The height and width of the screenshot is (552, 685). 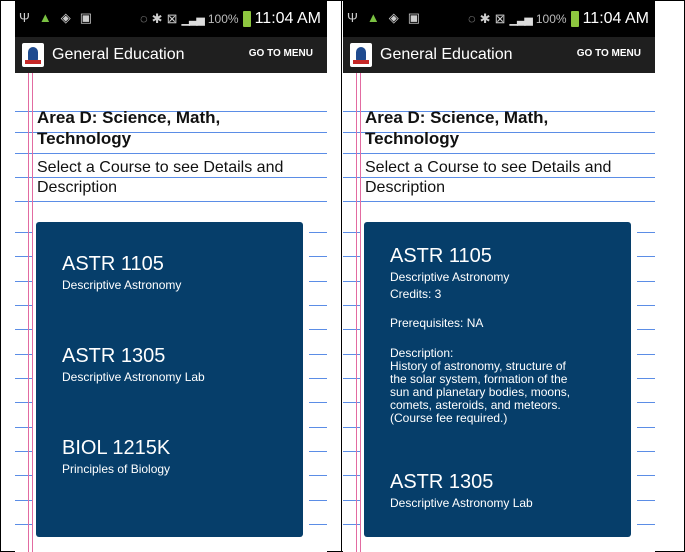 What do you see at coordinates (113, 264) in the screenshot?
I see `course-code: ASTR 1105` at bounding box center [113, 264].